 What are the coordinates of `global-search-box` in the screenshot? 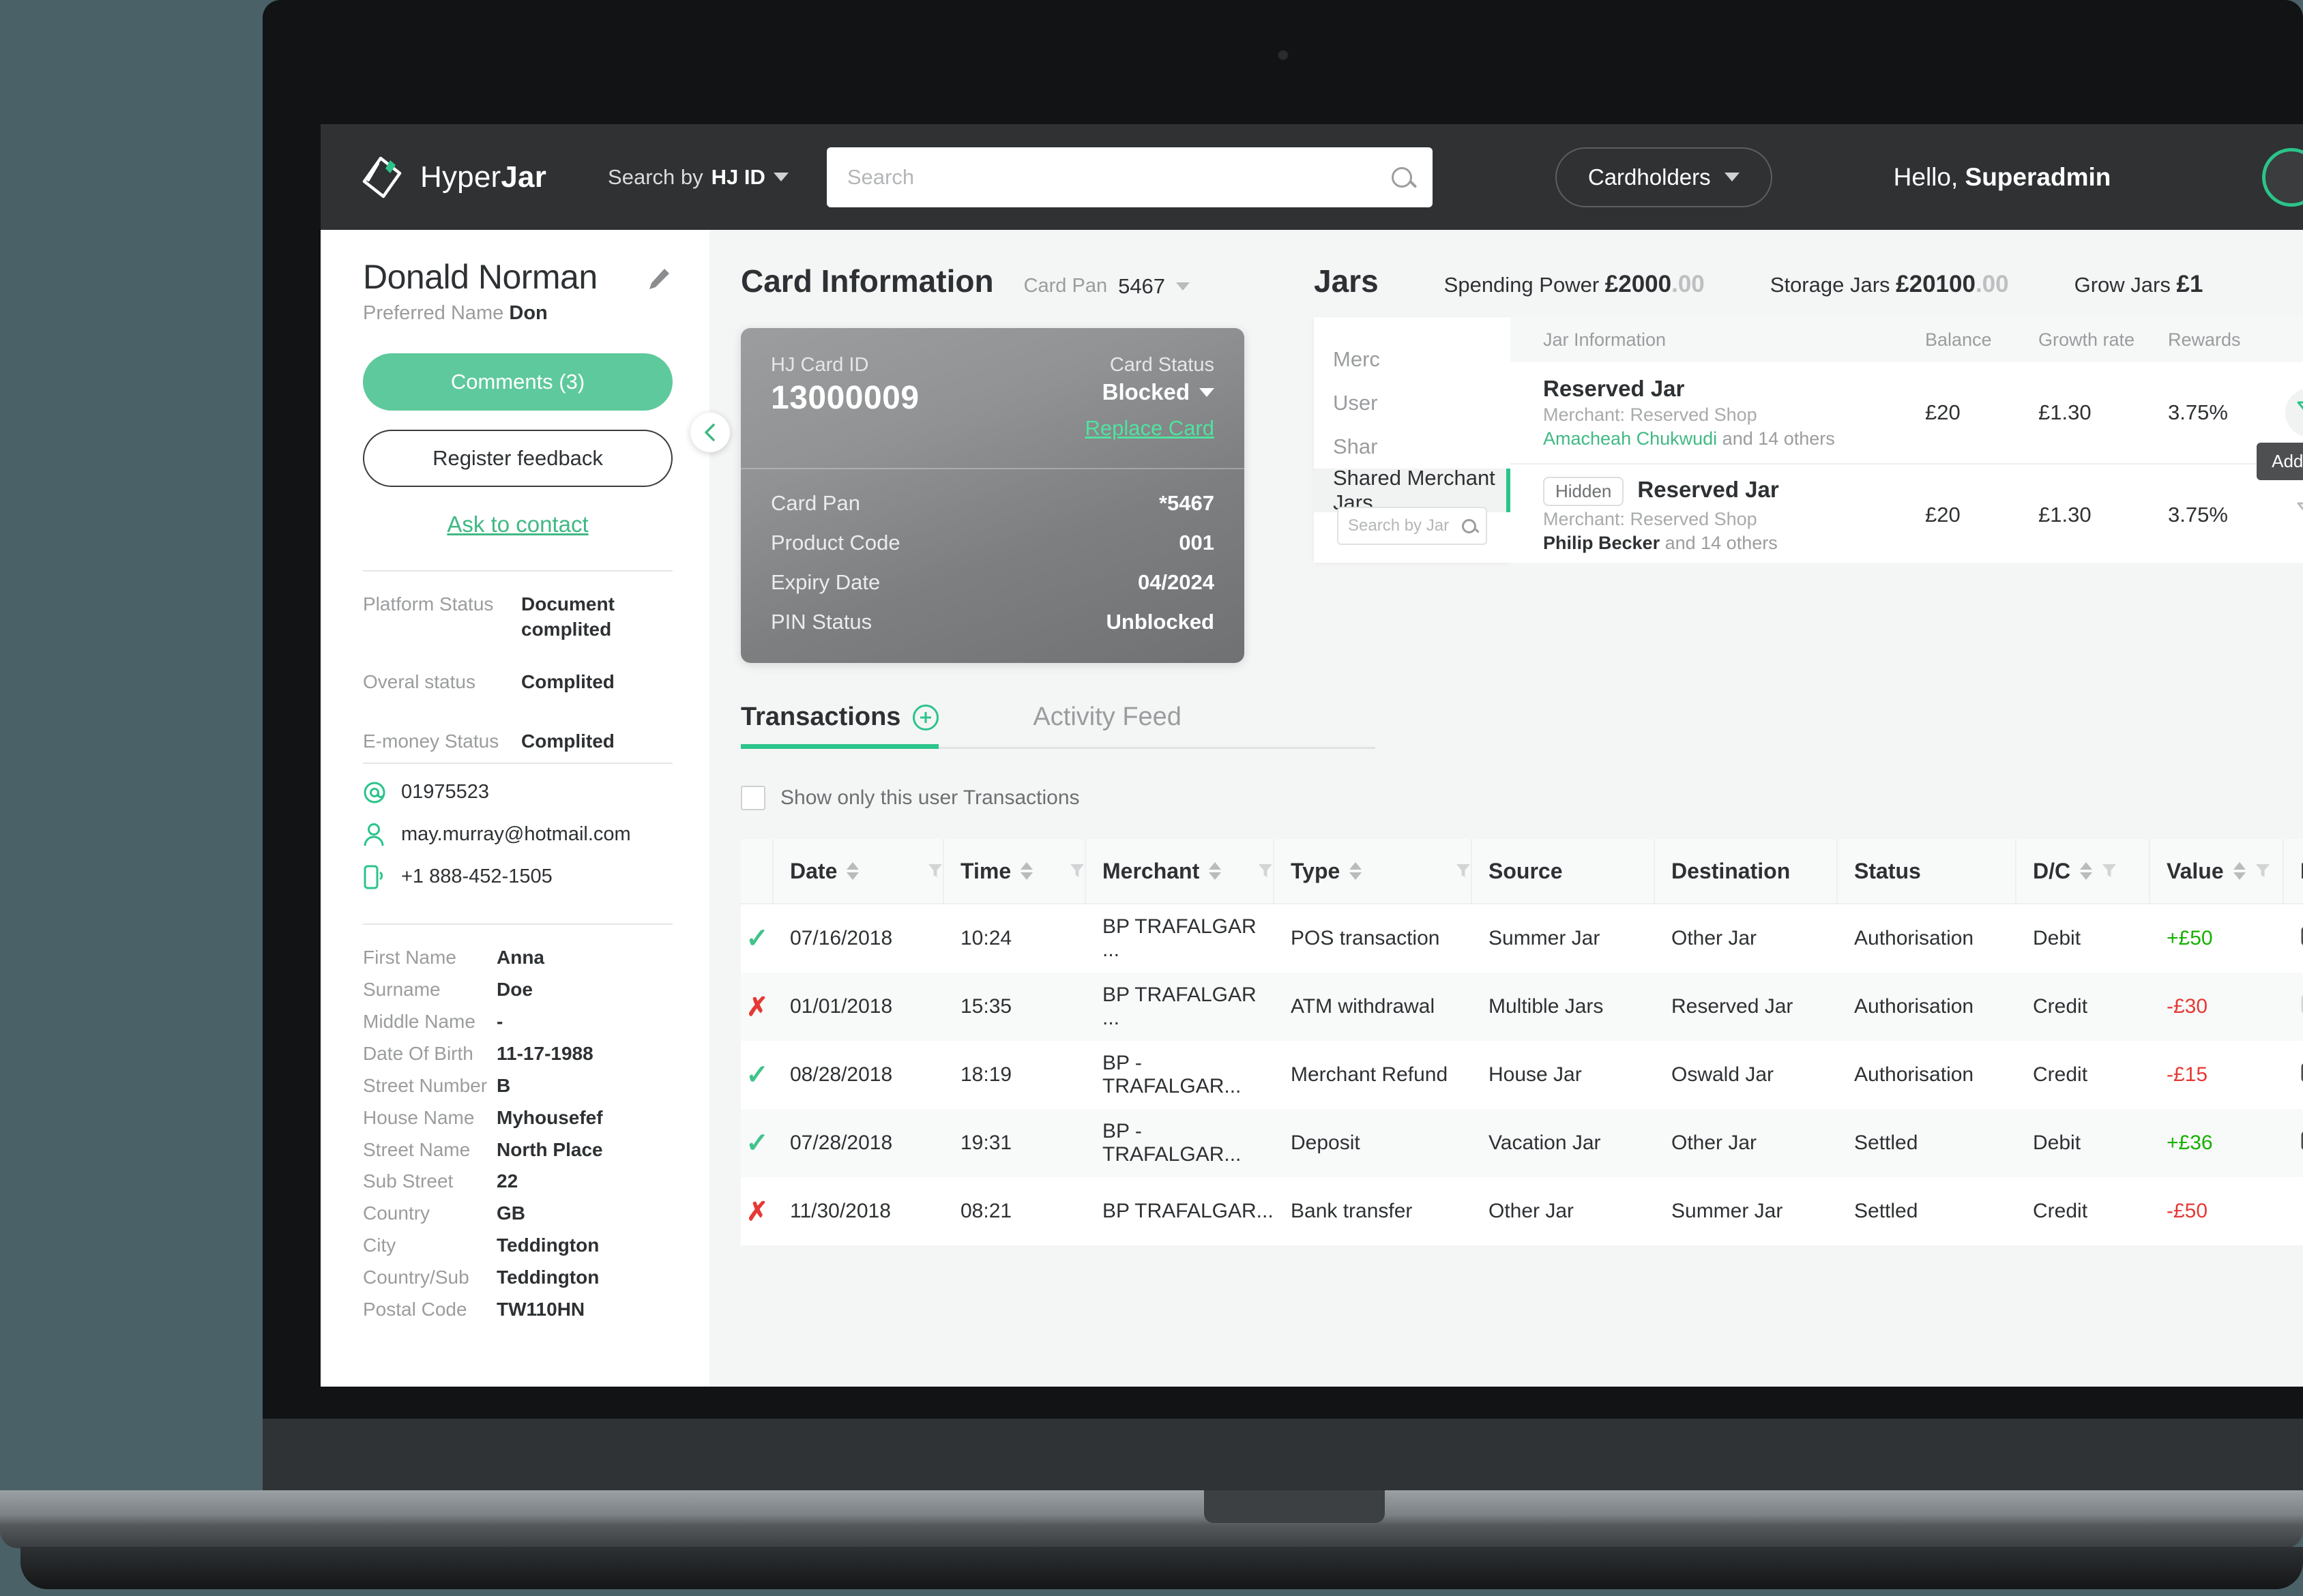 It's located at (1130, 177).